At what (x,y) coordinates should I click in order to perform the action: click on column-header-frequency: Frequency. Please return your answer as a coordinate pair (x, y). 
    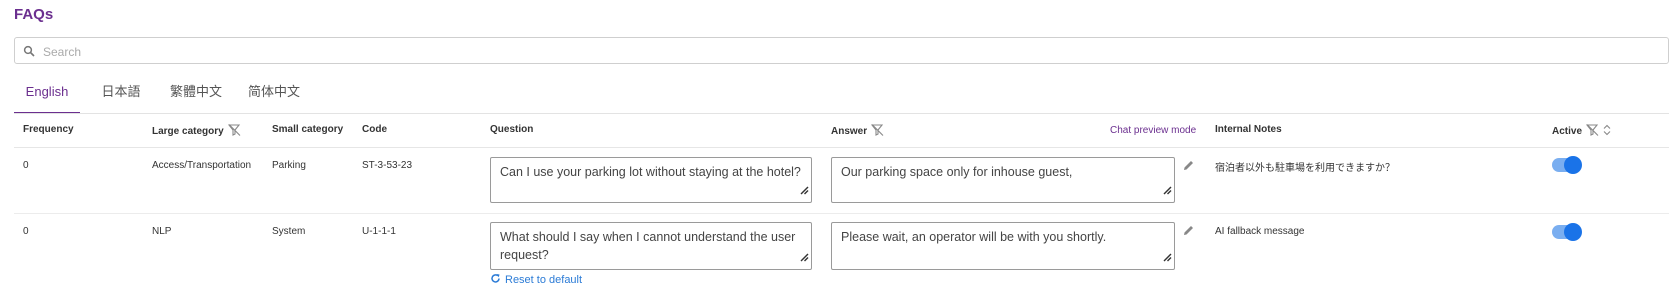
    Looking at the image, I should click on (48, 129).